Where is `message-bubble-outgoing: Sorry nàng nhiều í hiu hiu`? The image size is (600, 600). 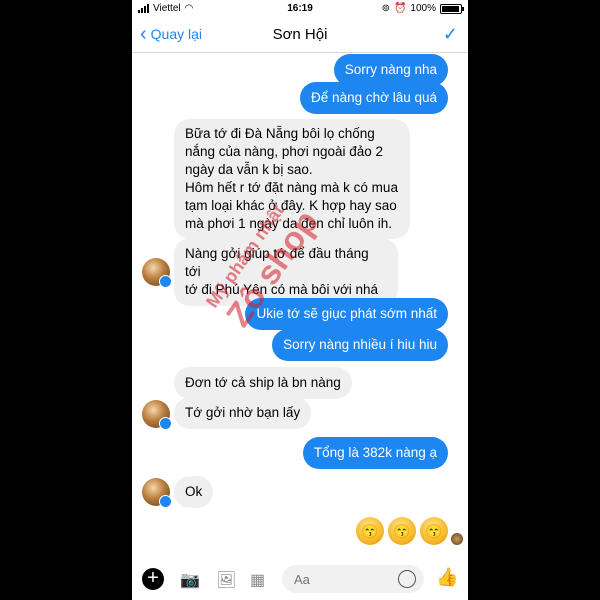 message-bubble-outgoing: Sorry nàng nhiều í hiu hiu is located at coordinates (360, 345).